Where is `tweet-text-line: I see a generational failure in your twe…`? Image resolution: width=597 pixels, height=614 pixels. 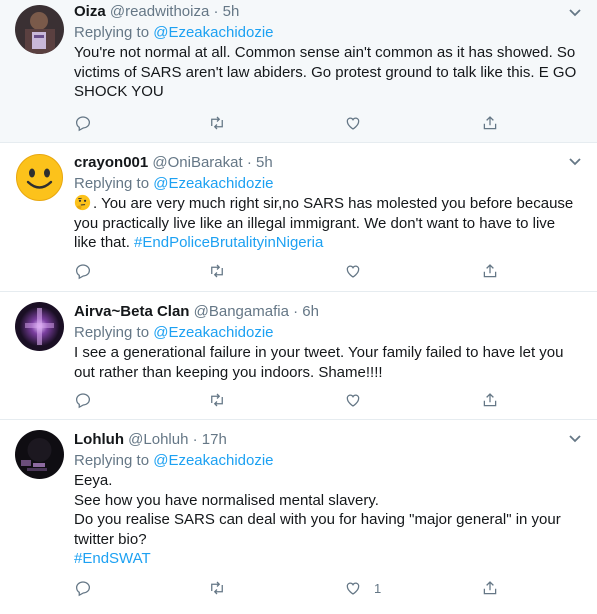 tweet-text-line: I see a generational failure in your twe… is located at coordinates (319, 352).